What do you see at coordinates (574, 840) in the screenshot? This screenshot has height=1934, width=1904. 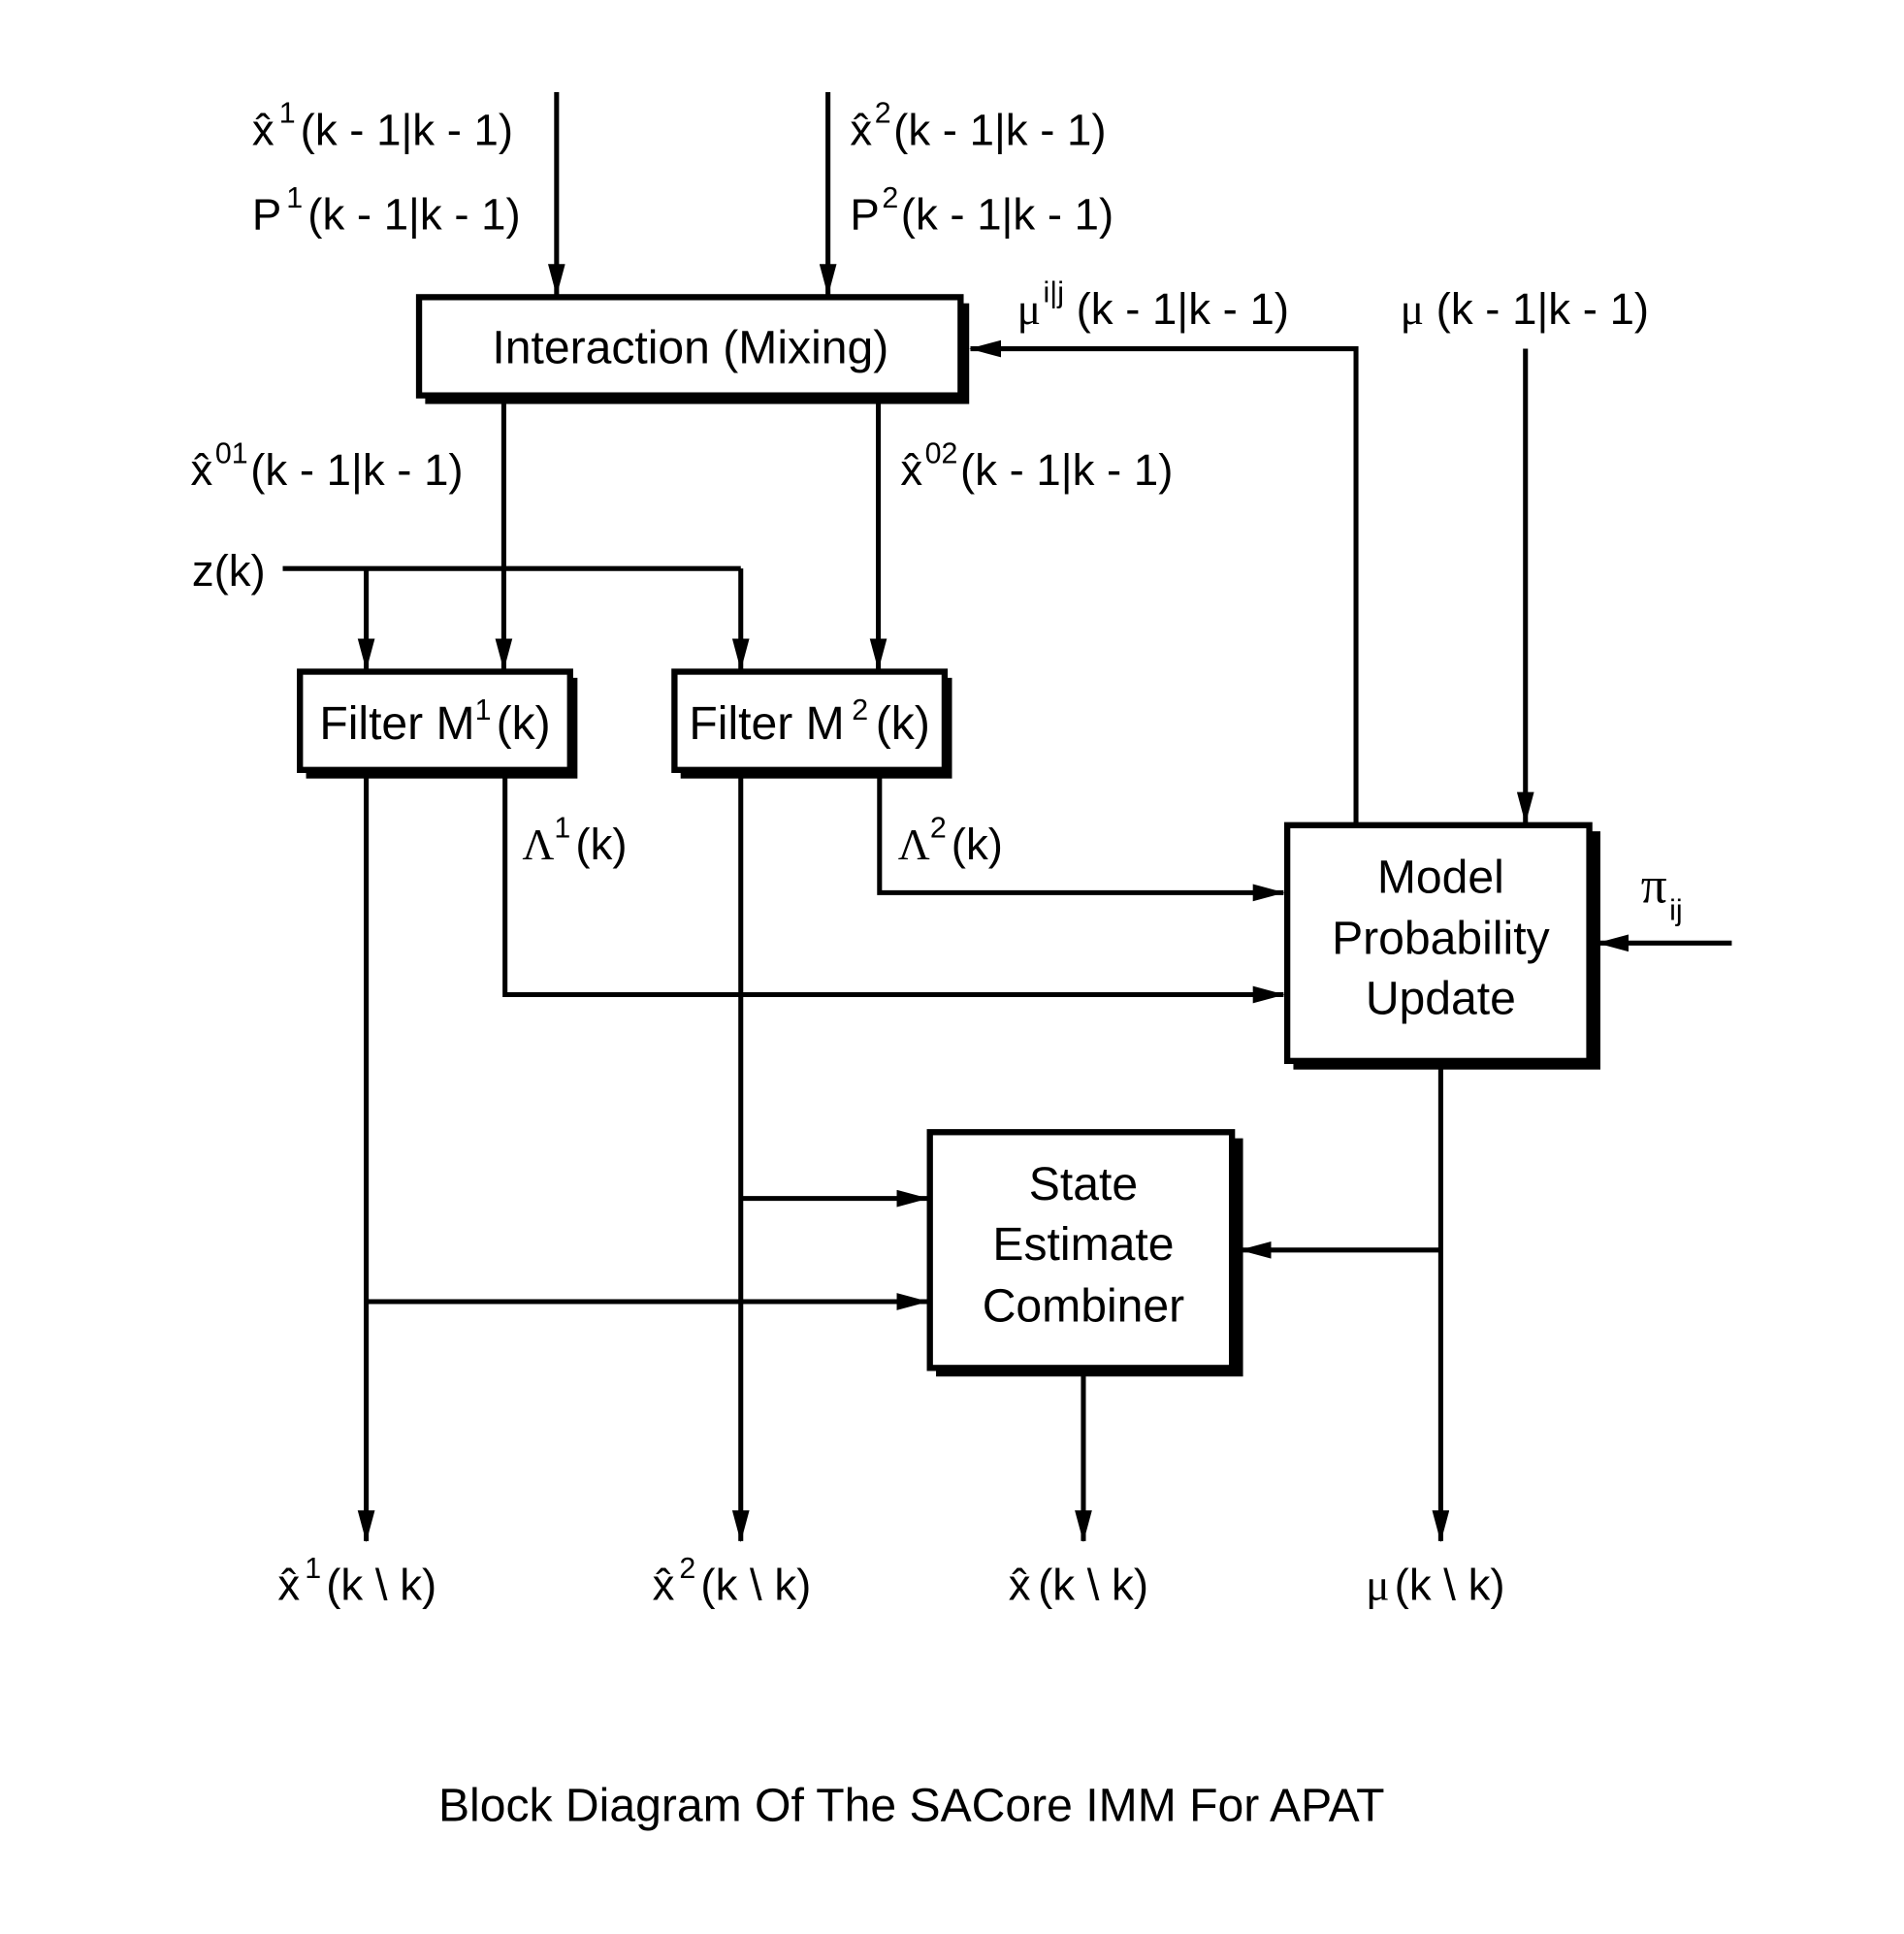 I see `label-lambda1: Λ1 (k)` at bounding box center [574, 840].